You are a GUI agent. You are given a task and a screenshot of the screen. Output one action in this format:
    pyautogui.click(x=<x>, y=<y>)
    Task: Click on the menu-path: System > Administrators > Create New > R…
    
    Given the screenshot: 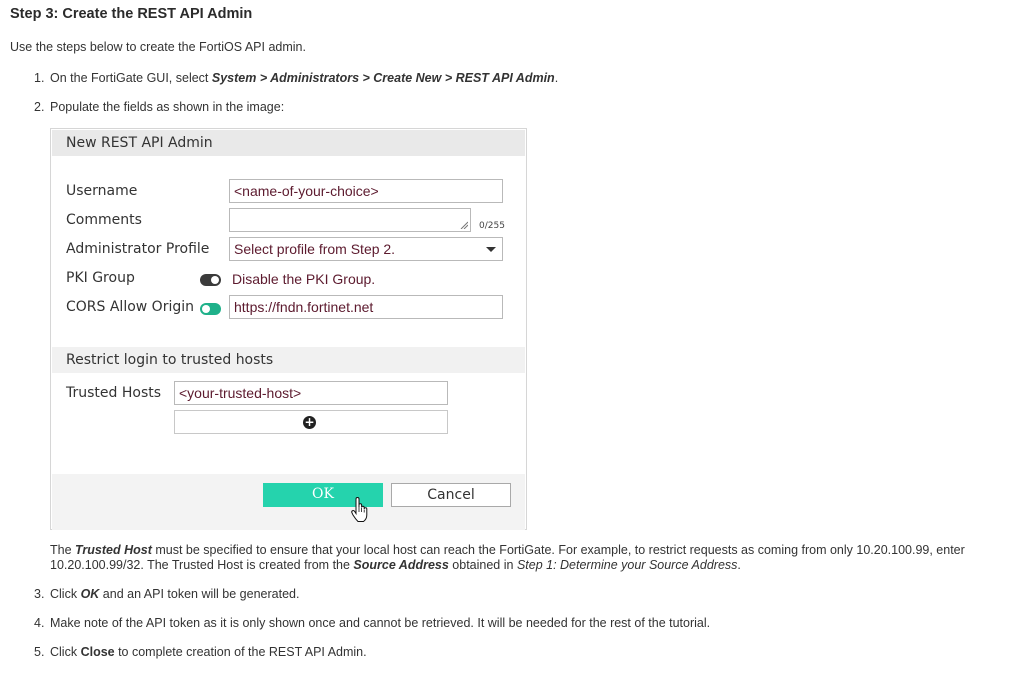 What is the action you would take?
    pyautogui.click(x=383, y=78)
    